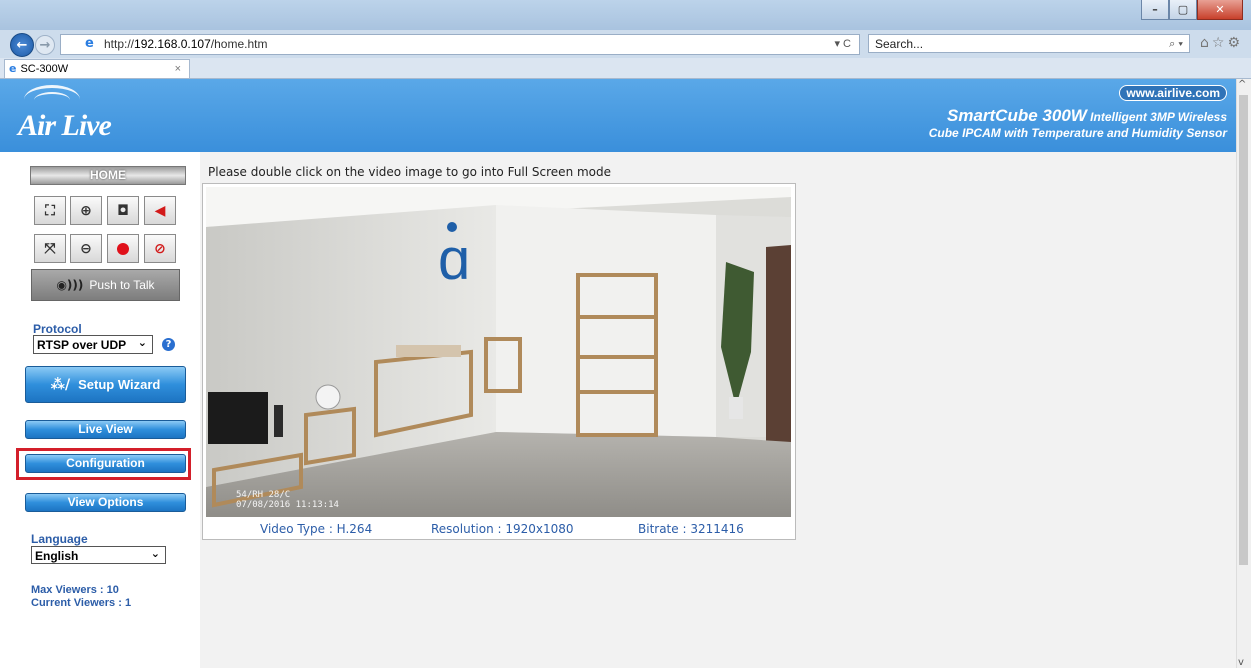 Image resolution: width=1251 pixels, height=668 pixels. Describe the element at coordinates (119, 44) in the screenshot. I see `url-prefix: http://` at that location.